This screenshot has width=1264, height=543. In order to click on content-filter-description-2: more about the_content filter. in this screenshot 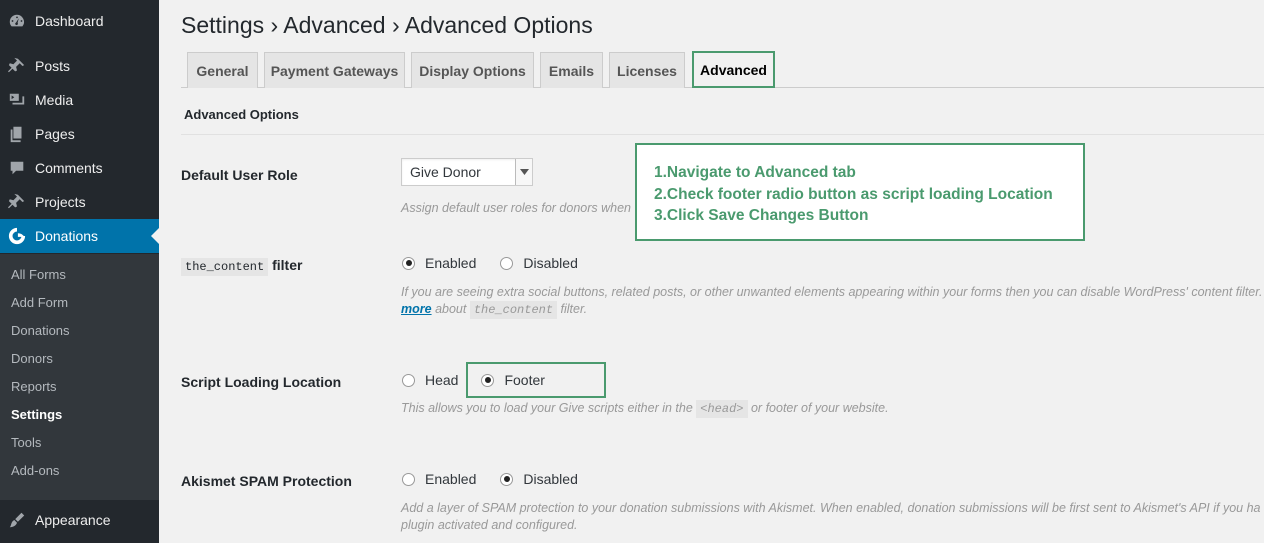, I will do `click(494, 310)`.